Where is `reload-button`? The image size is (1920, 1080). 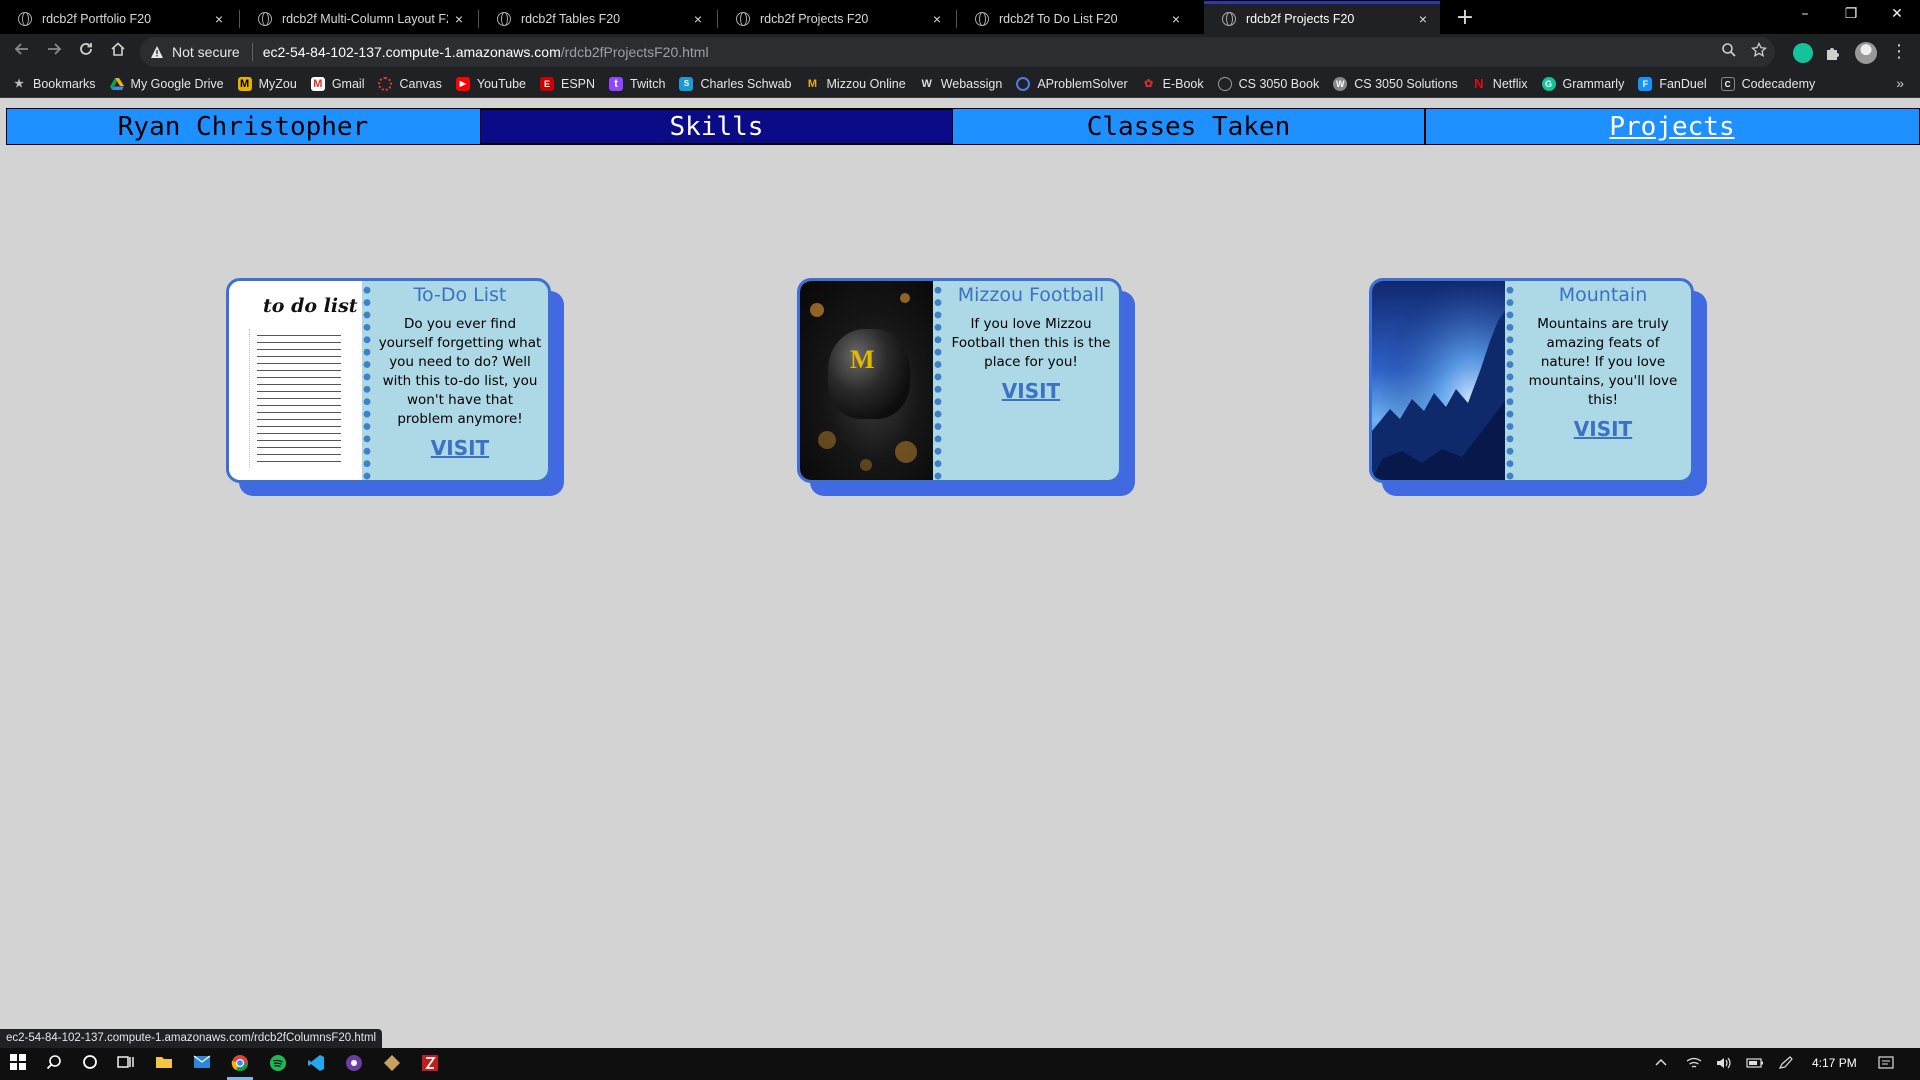 reload-button is located at coordinates (86, 52).